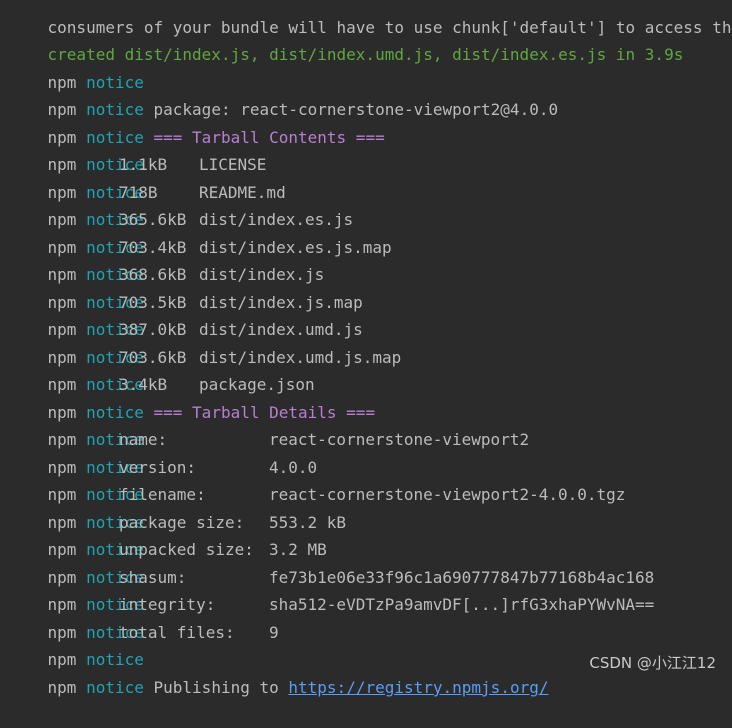 The image size is (732, 728). I want to click on tarball-detail-row: npm notice version: 4.0.0, so click(369, 452).